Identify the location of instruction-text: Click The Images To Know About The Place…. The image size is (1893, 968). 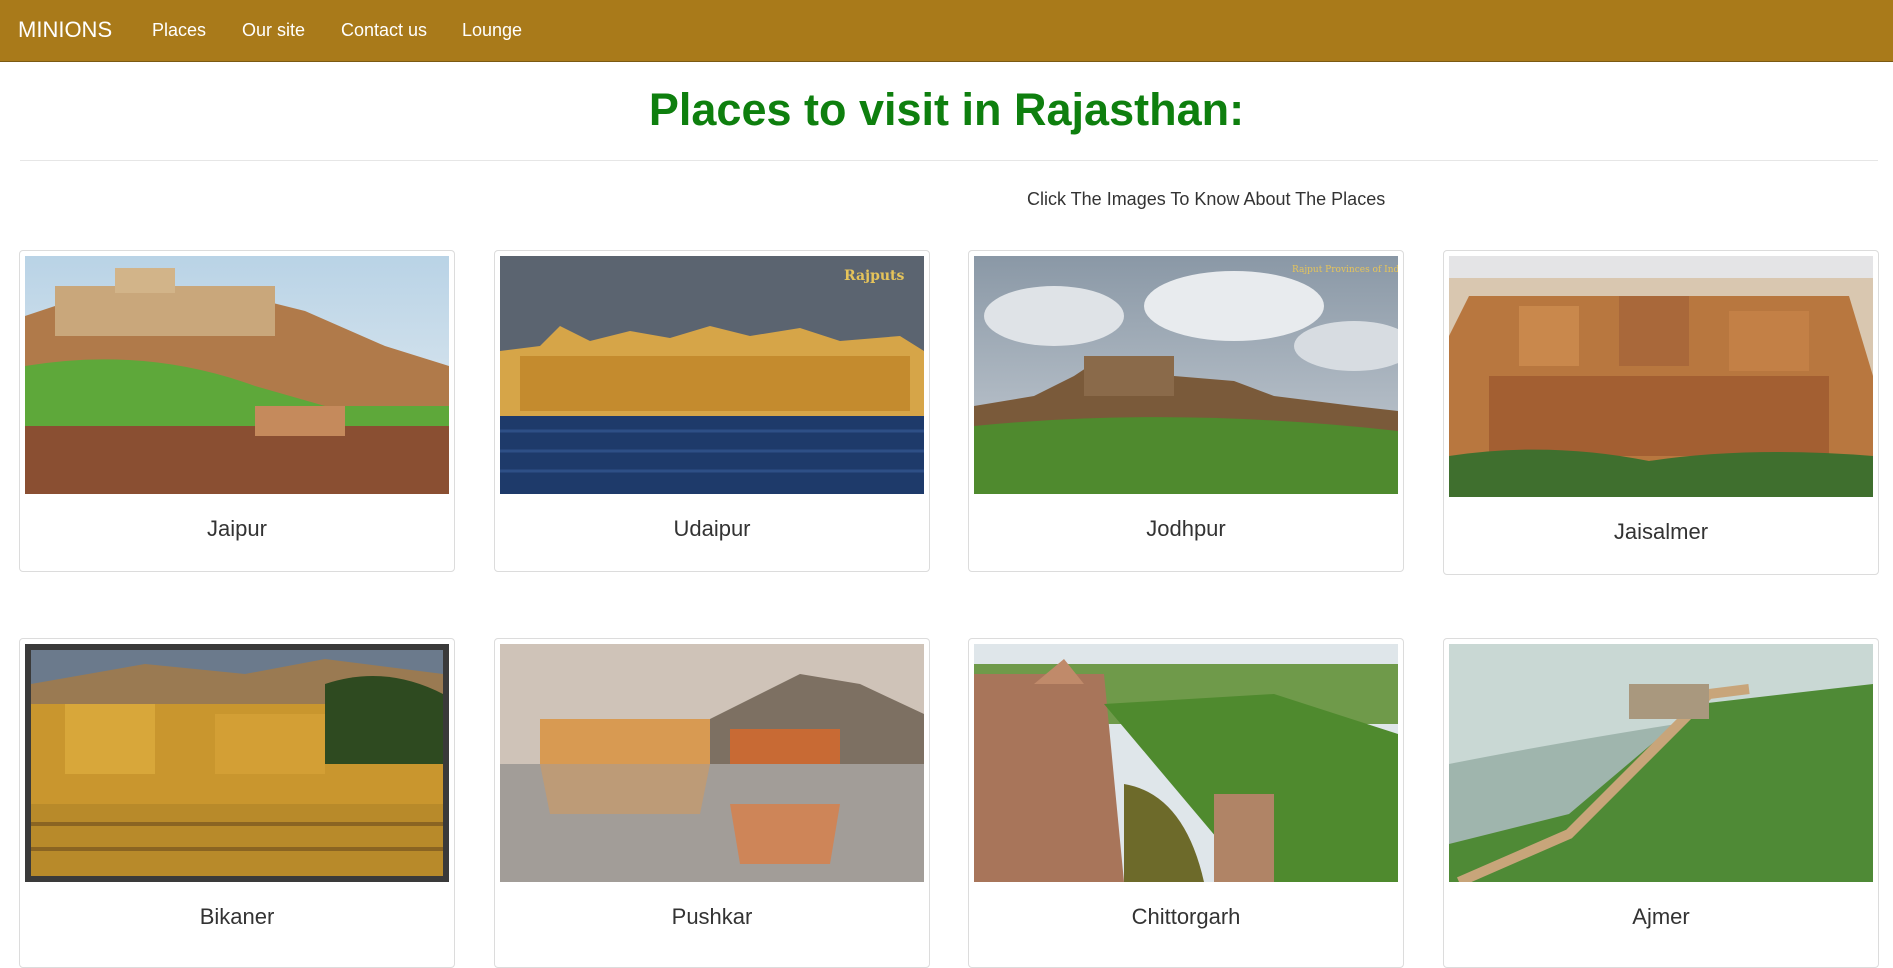
(1206, 199).